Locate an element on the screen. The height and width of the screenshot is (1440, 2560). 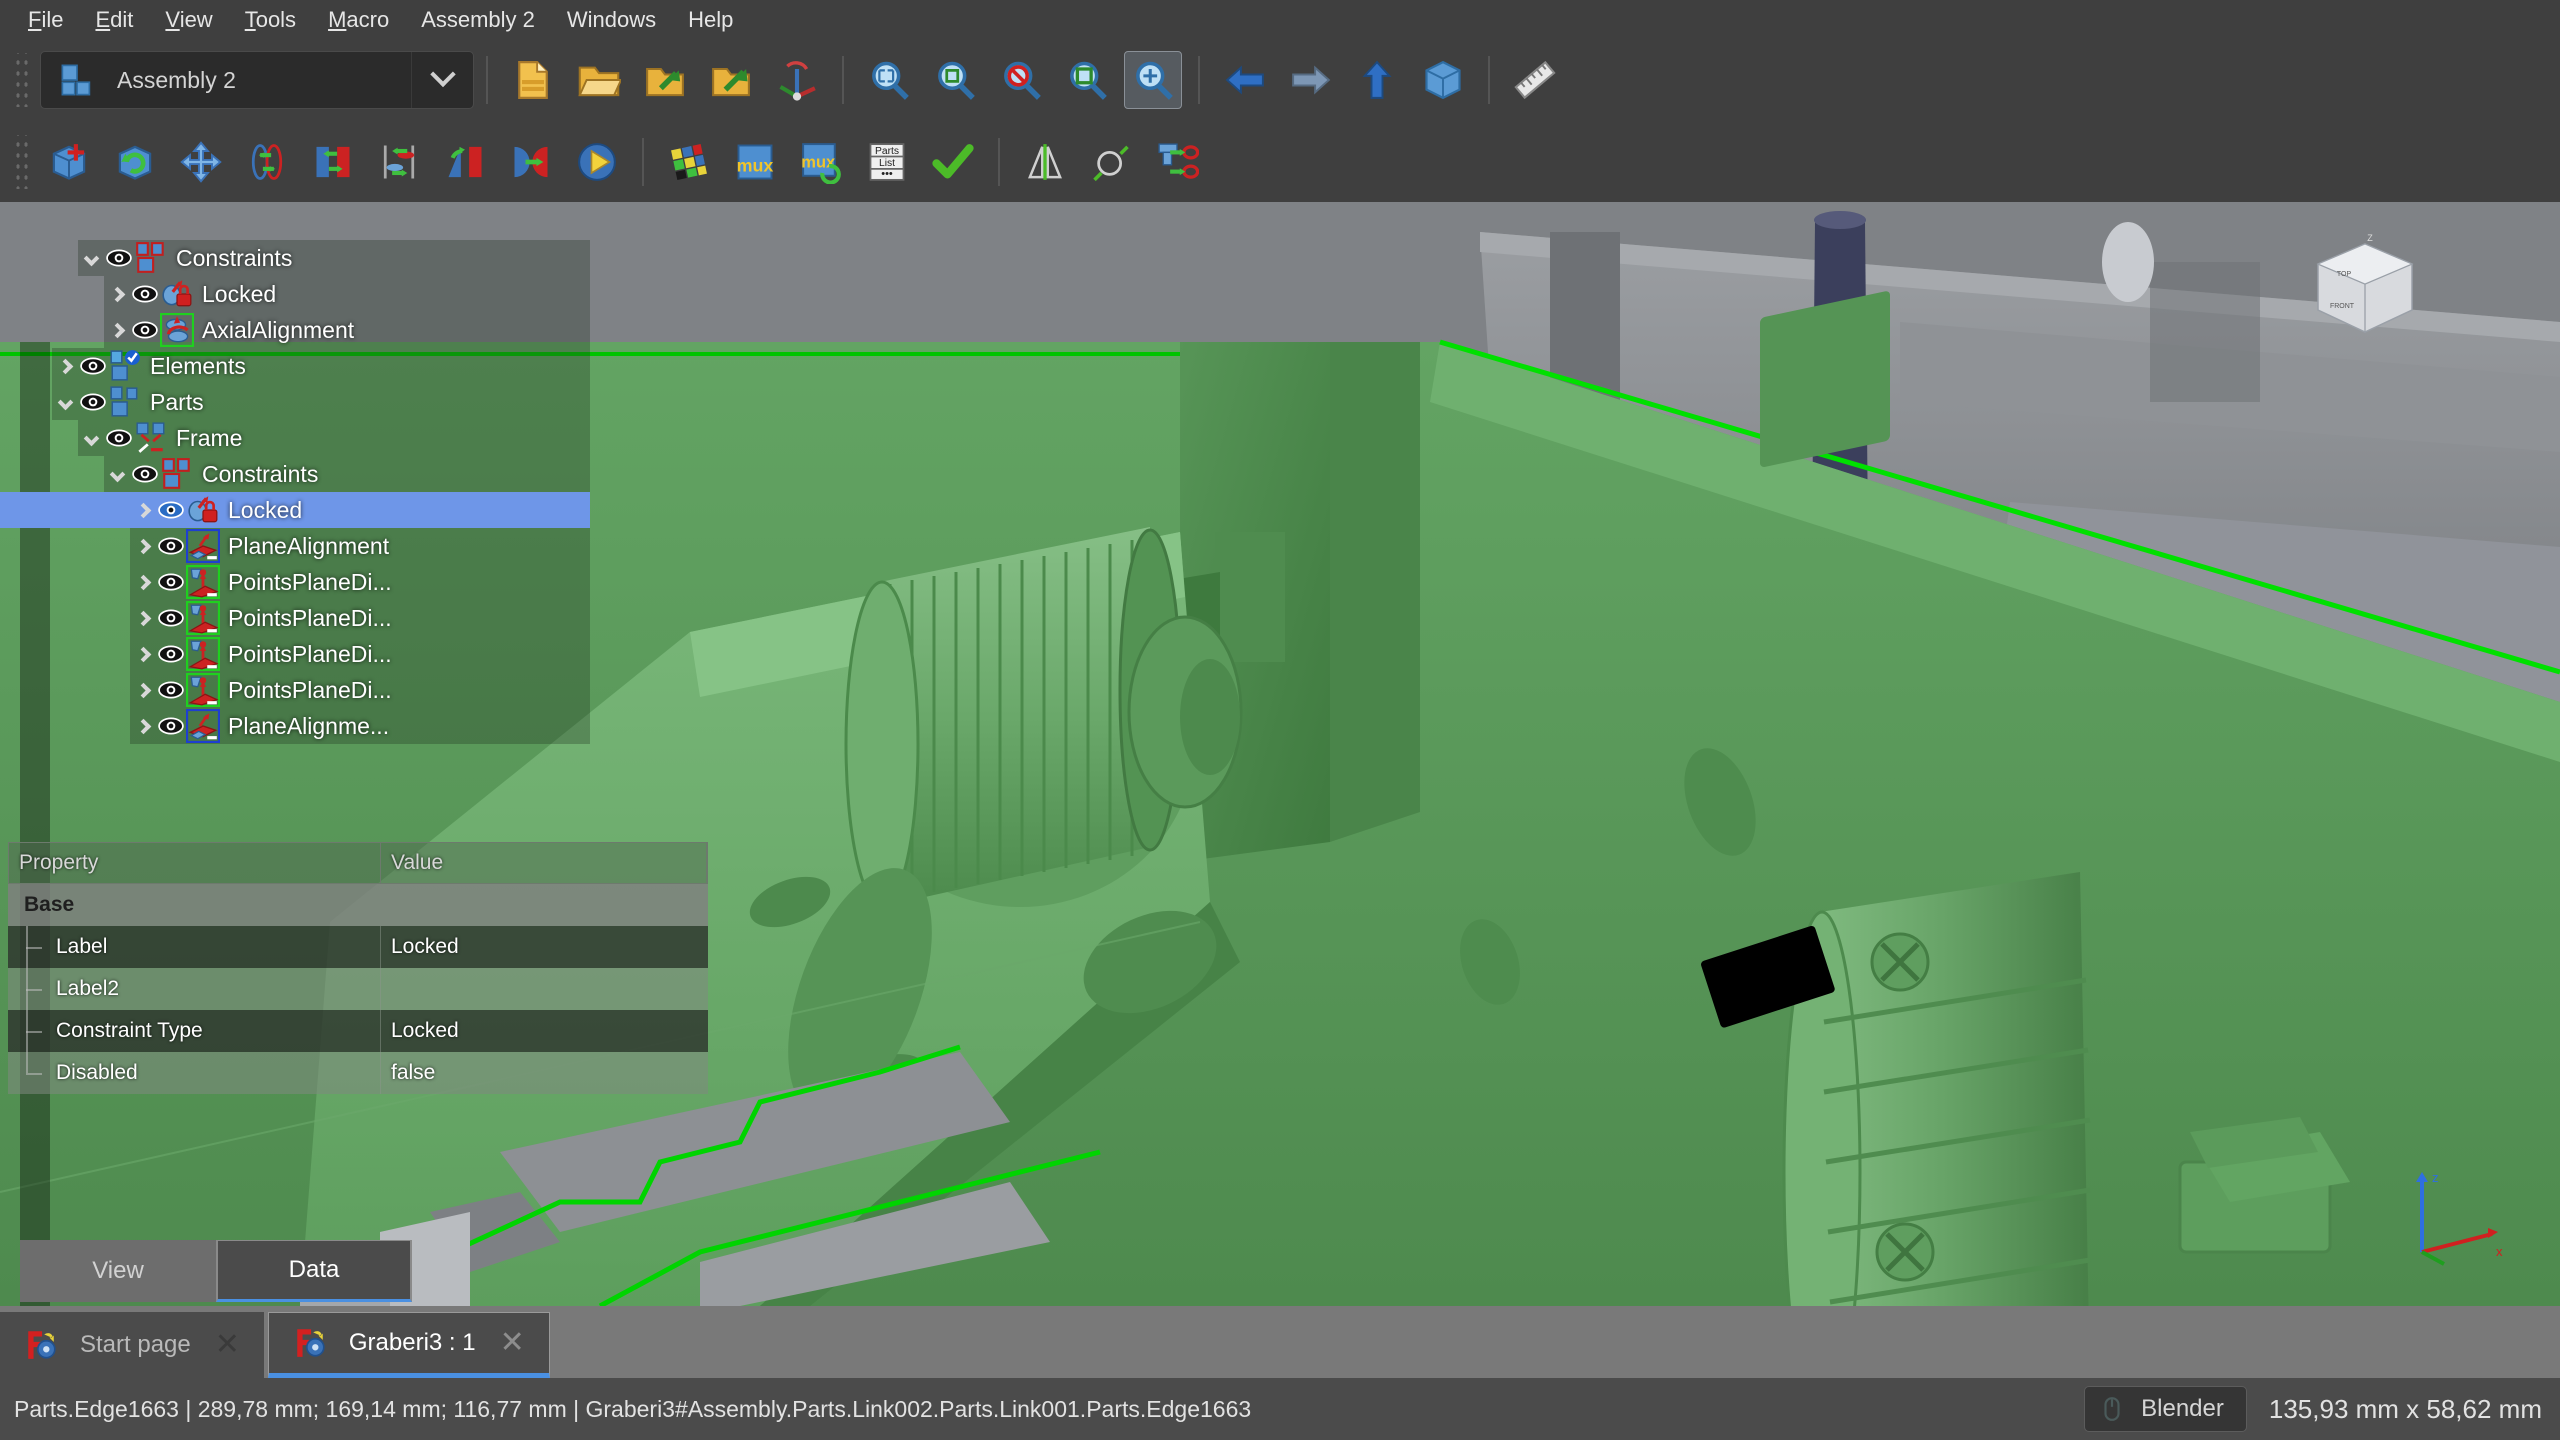
angle-constraint-button is located at coordinates (465, 162).